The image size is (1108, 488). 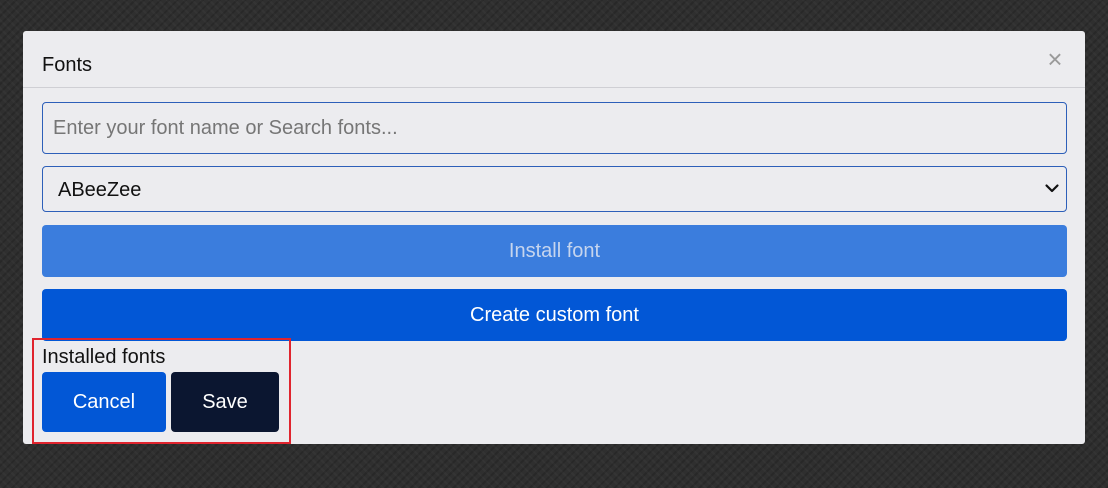 What do you see at coordinates (554, 128) in the screenshot?
I see `font-search-input` at bounding box center [554, 128].